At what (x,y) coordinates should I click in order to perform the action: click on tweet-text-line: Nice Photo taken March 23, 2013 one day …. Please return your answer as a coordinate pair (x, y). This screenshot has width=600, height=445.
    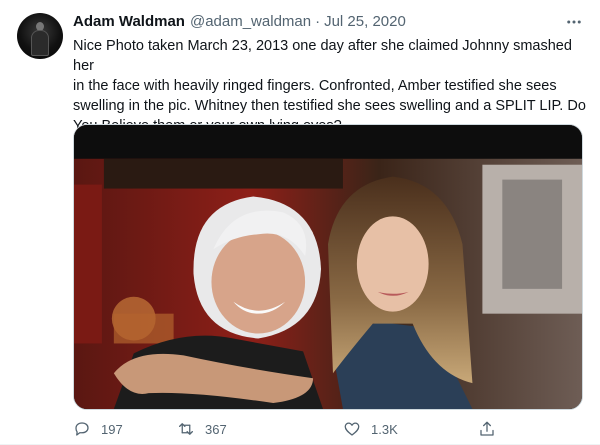
    Looking at the image, I should click on (322, 56).